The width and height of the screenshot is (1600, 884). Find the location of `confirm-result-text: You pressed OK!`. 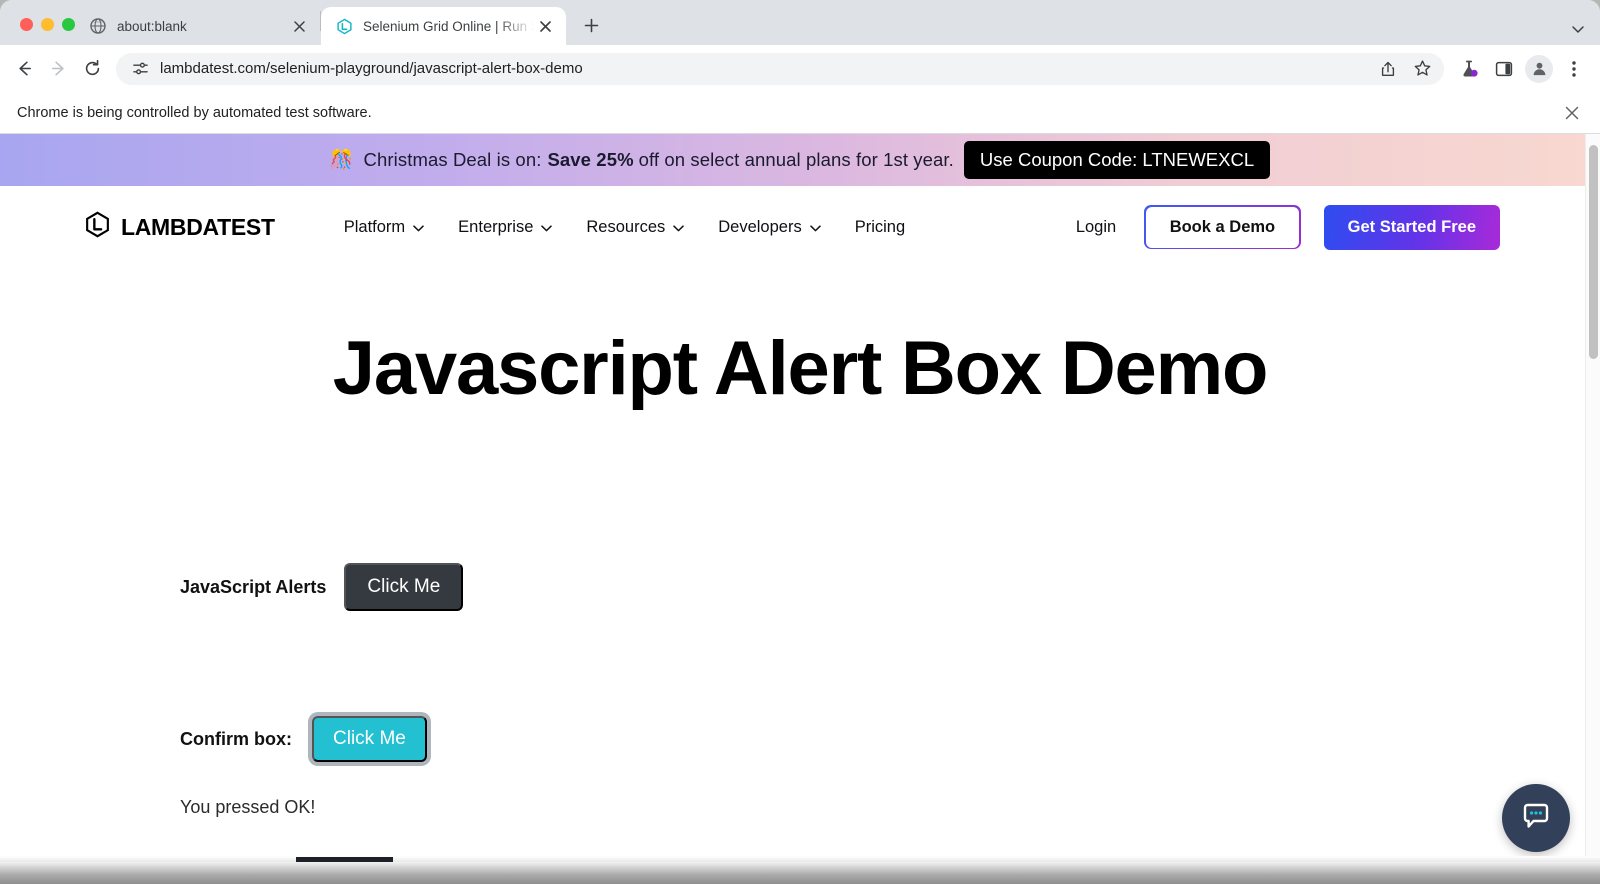

confirm-result-text: You pressed OK! is located at coordinates (248, 807).